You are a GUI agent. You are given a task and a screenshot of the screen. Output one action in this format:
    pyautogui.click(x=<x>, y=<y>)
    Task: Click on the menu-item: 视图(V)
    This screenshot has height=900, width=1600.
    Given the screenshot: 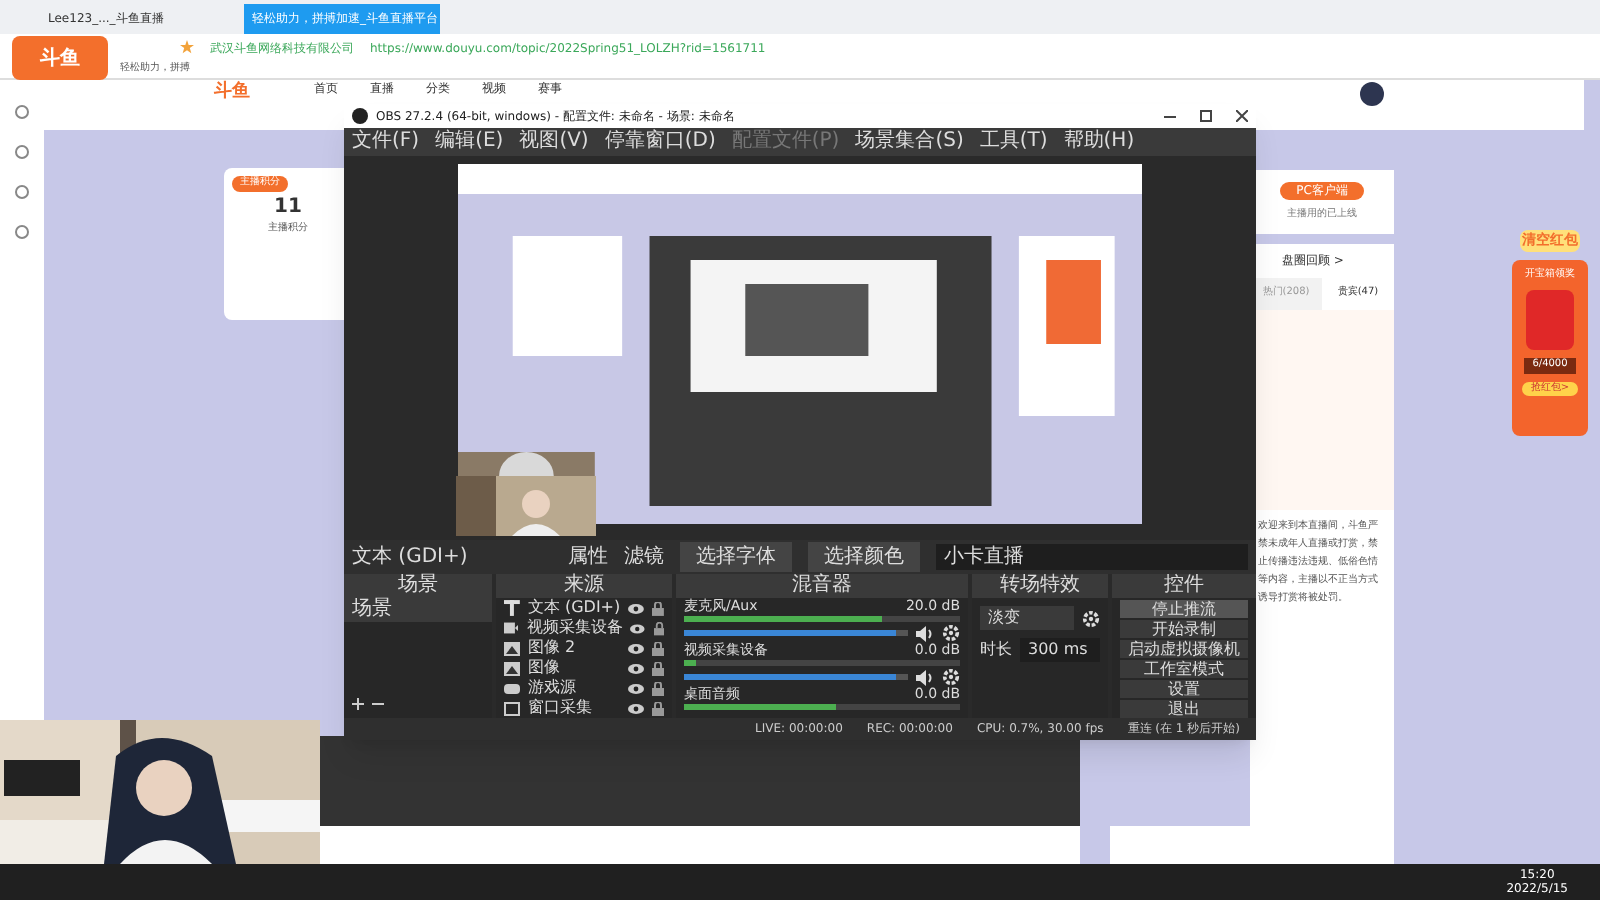 What is the action you would take?
    pyautogui.click(x=554, y=142)
    